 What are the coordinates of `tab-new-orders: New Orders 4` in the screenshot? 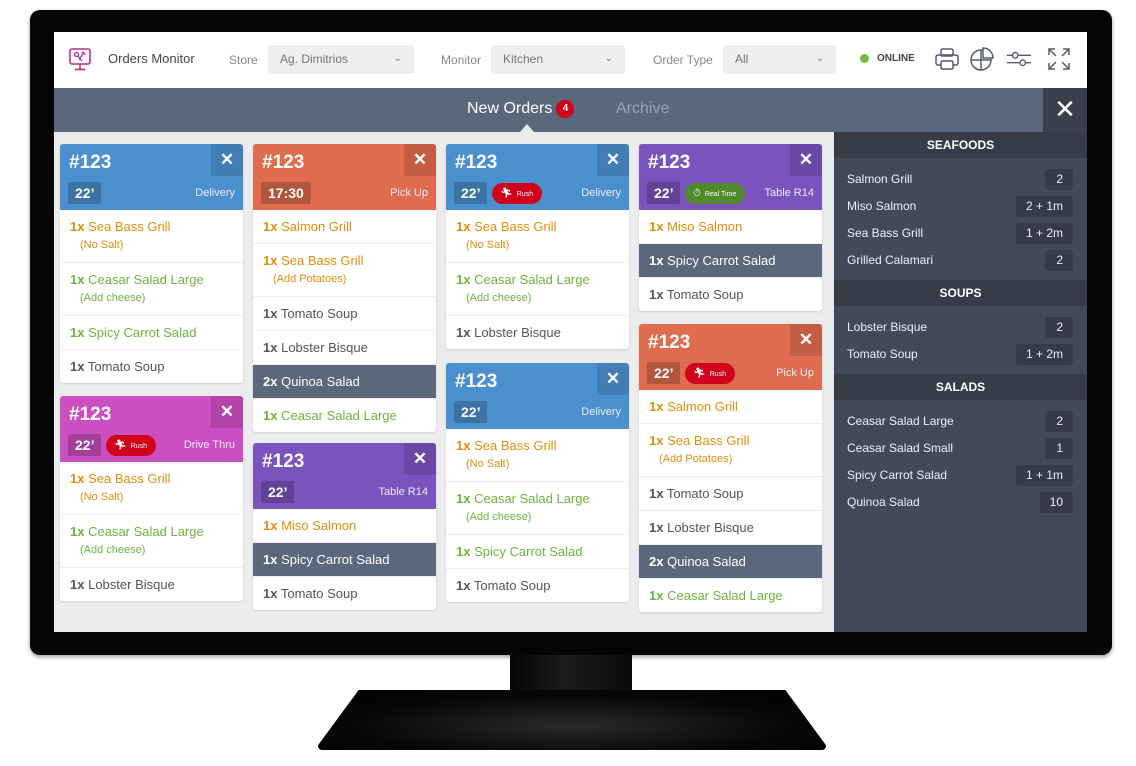 It's located at (521, 109).